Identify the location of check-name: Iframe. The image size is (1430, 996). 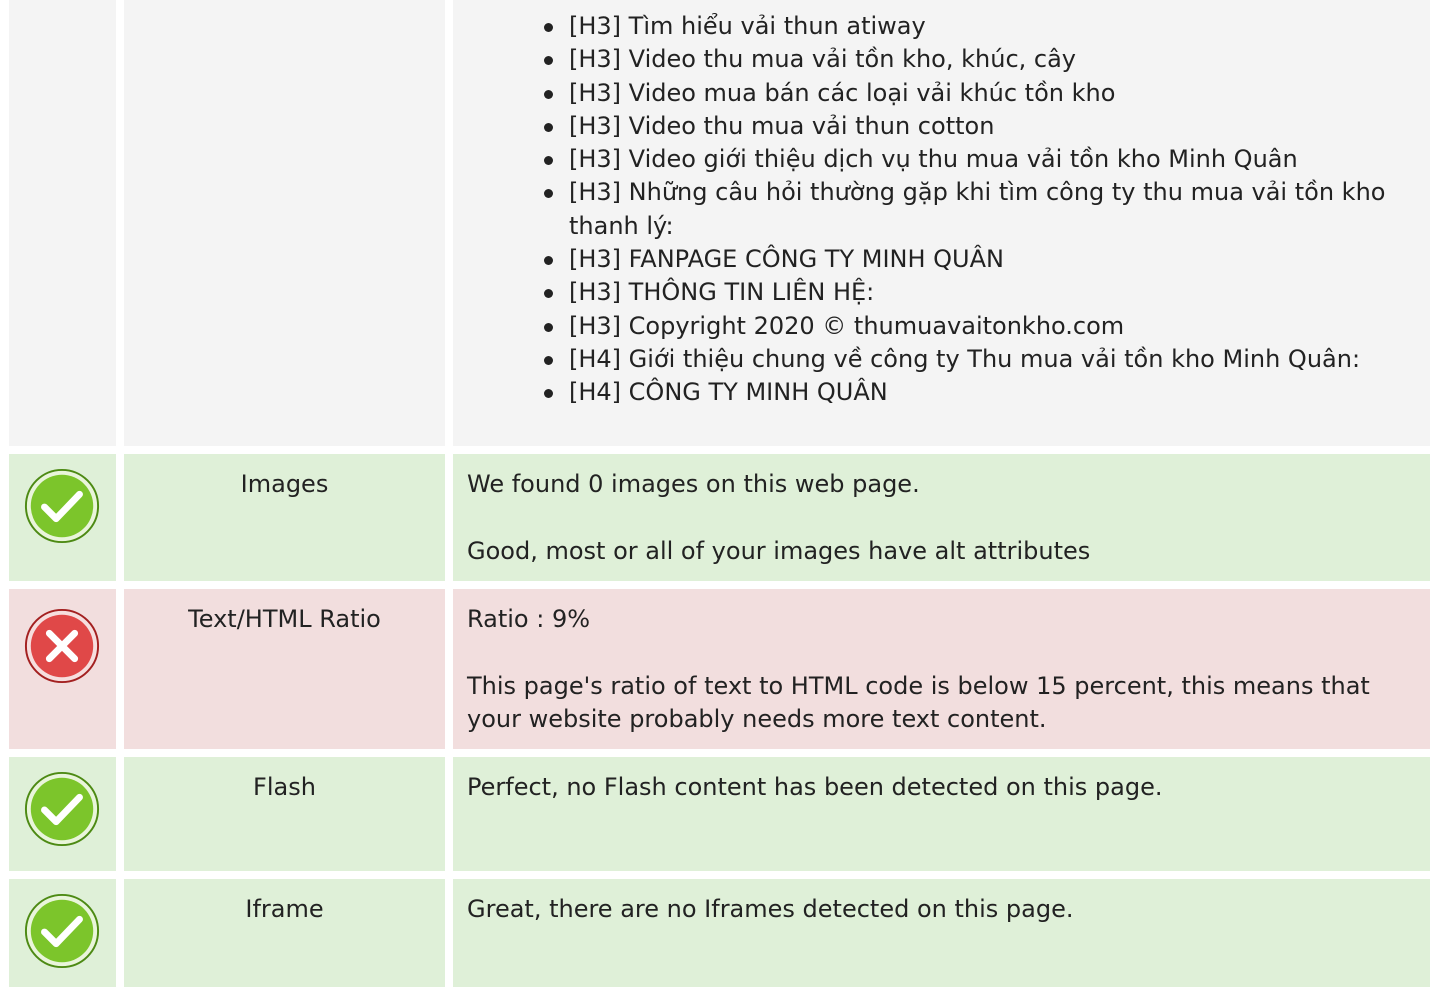
(284, 909).